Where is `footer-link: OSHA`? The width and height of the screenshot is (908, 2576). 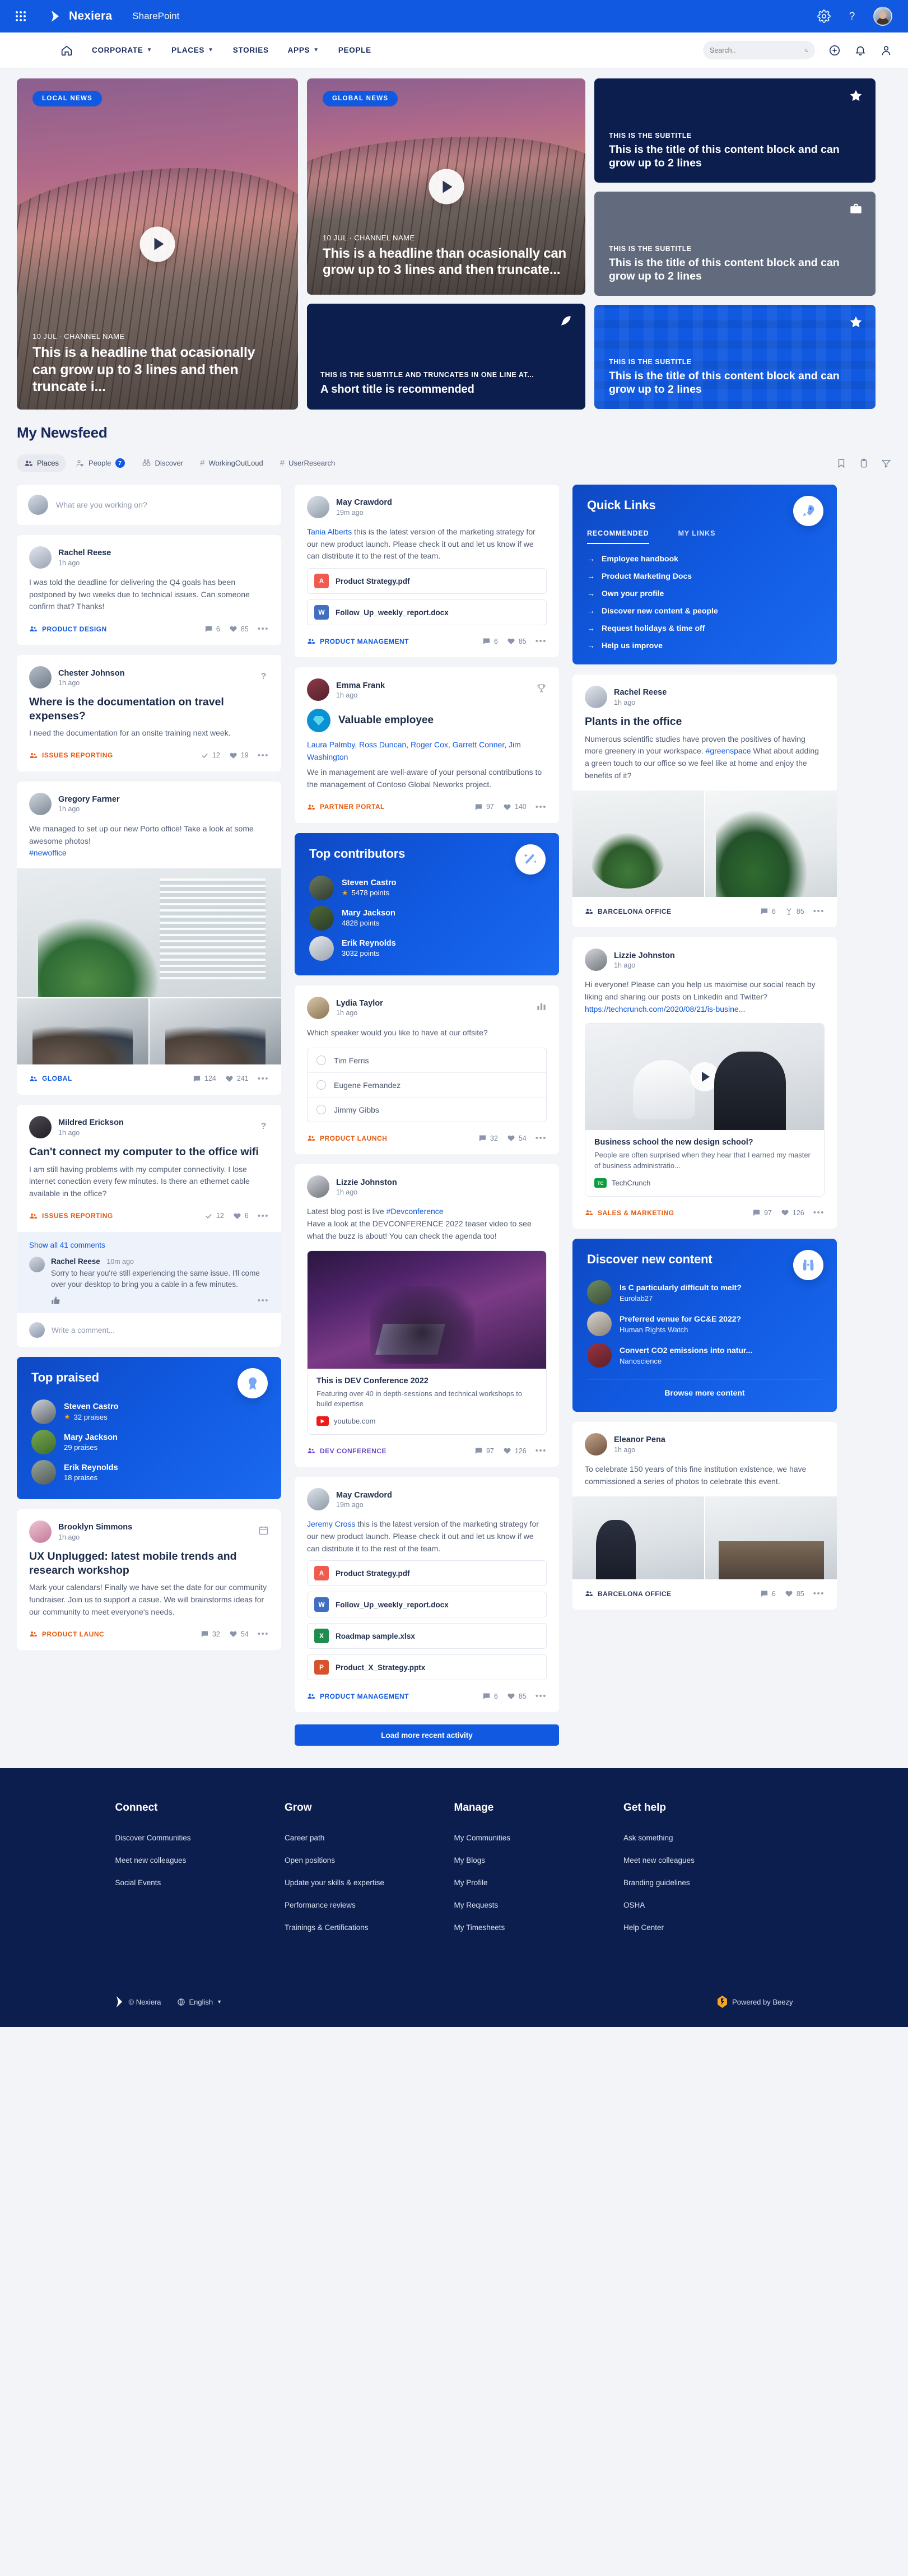
footer-link: OSHA is located at coordinates (634, 1905).